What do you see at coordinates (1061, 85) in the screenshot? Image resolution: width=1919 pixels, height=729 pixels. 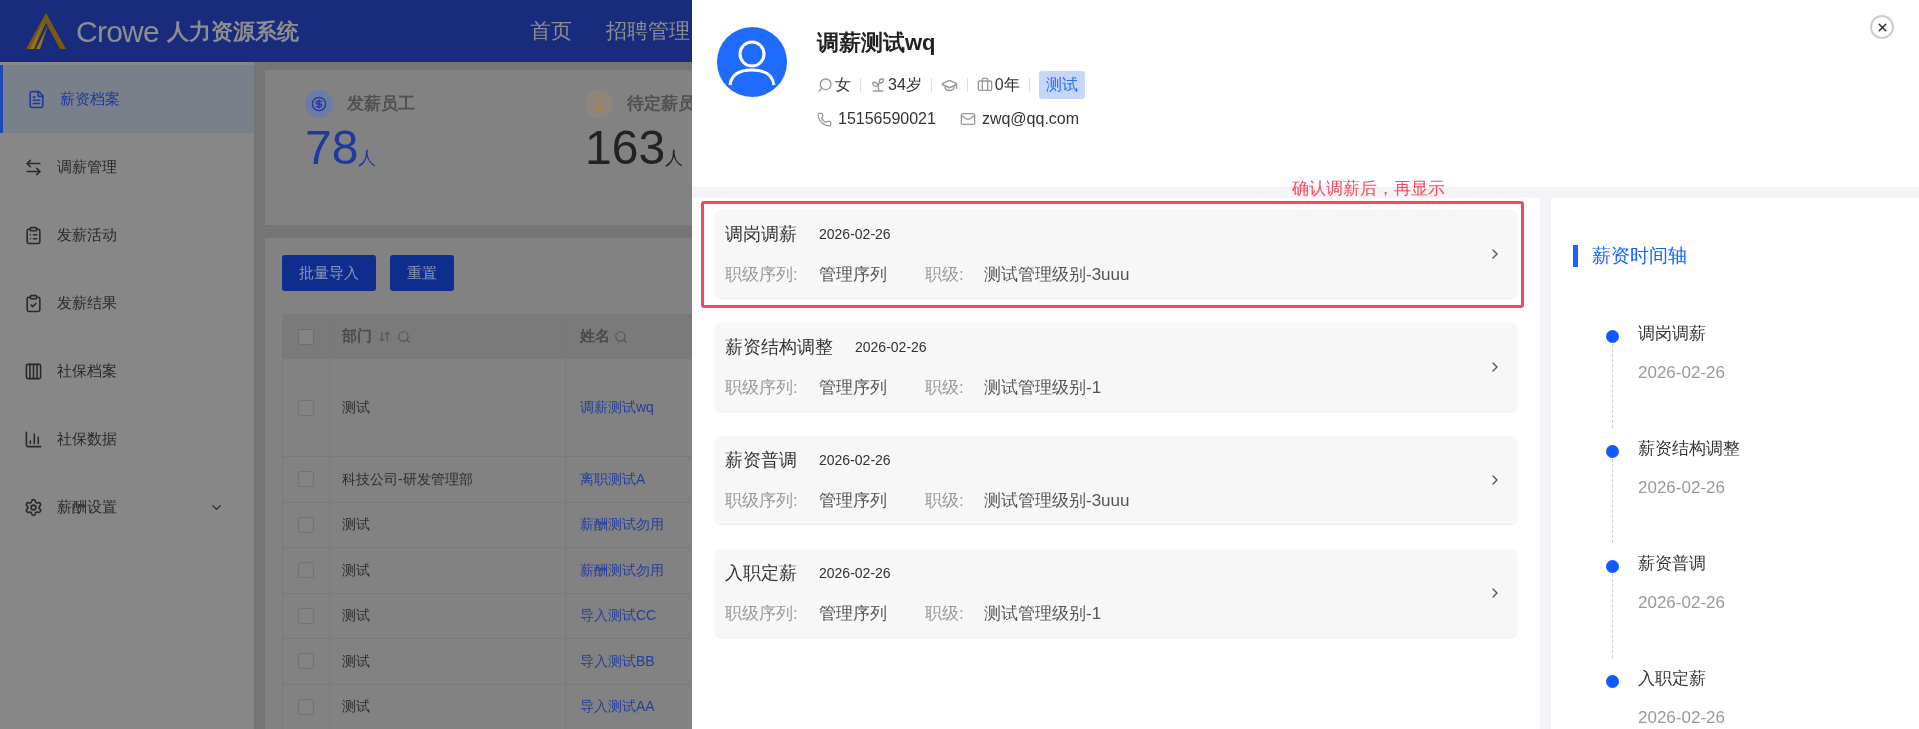 I see `department-tag: 测试` at bounding box center [1061, 85].